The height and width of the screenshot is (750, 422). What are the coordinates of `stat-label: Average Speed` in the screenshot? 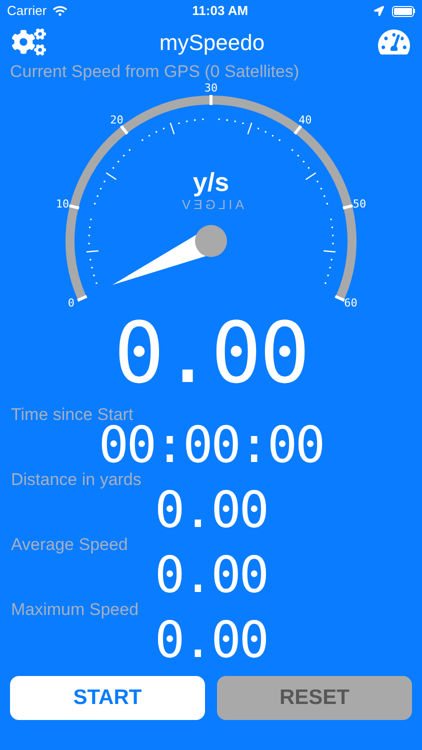 It's located at (69, 545).